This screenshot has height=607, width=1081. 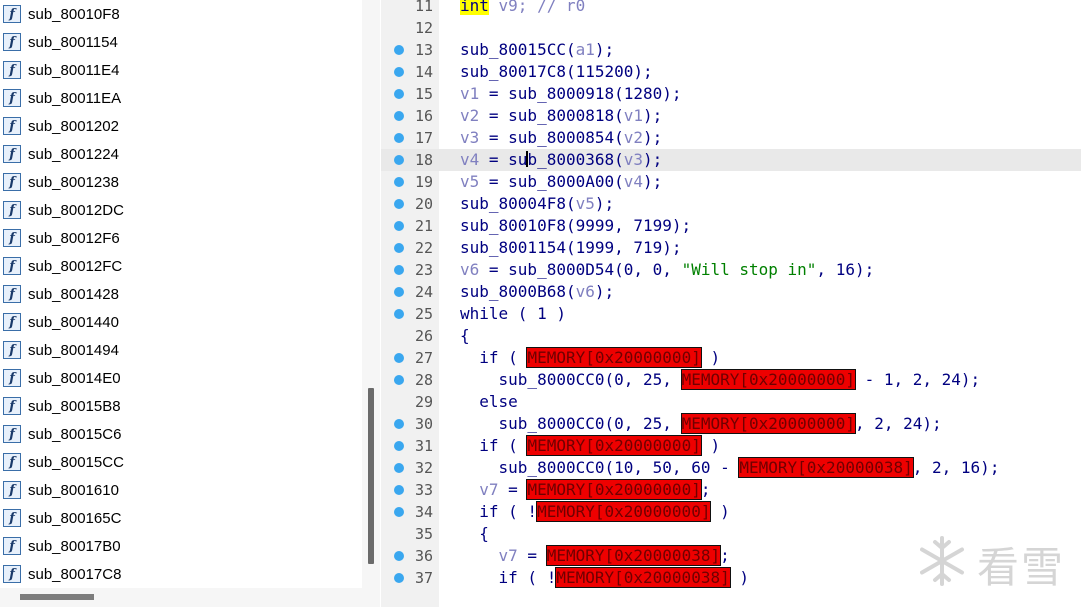 I want to click on code-token: v2, so click(x=470, y=115).